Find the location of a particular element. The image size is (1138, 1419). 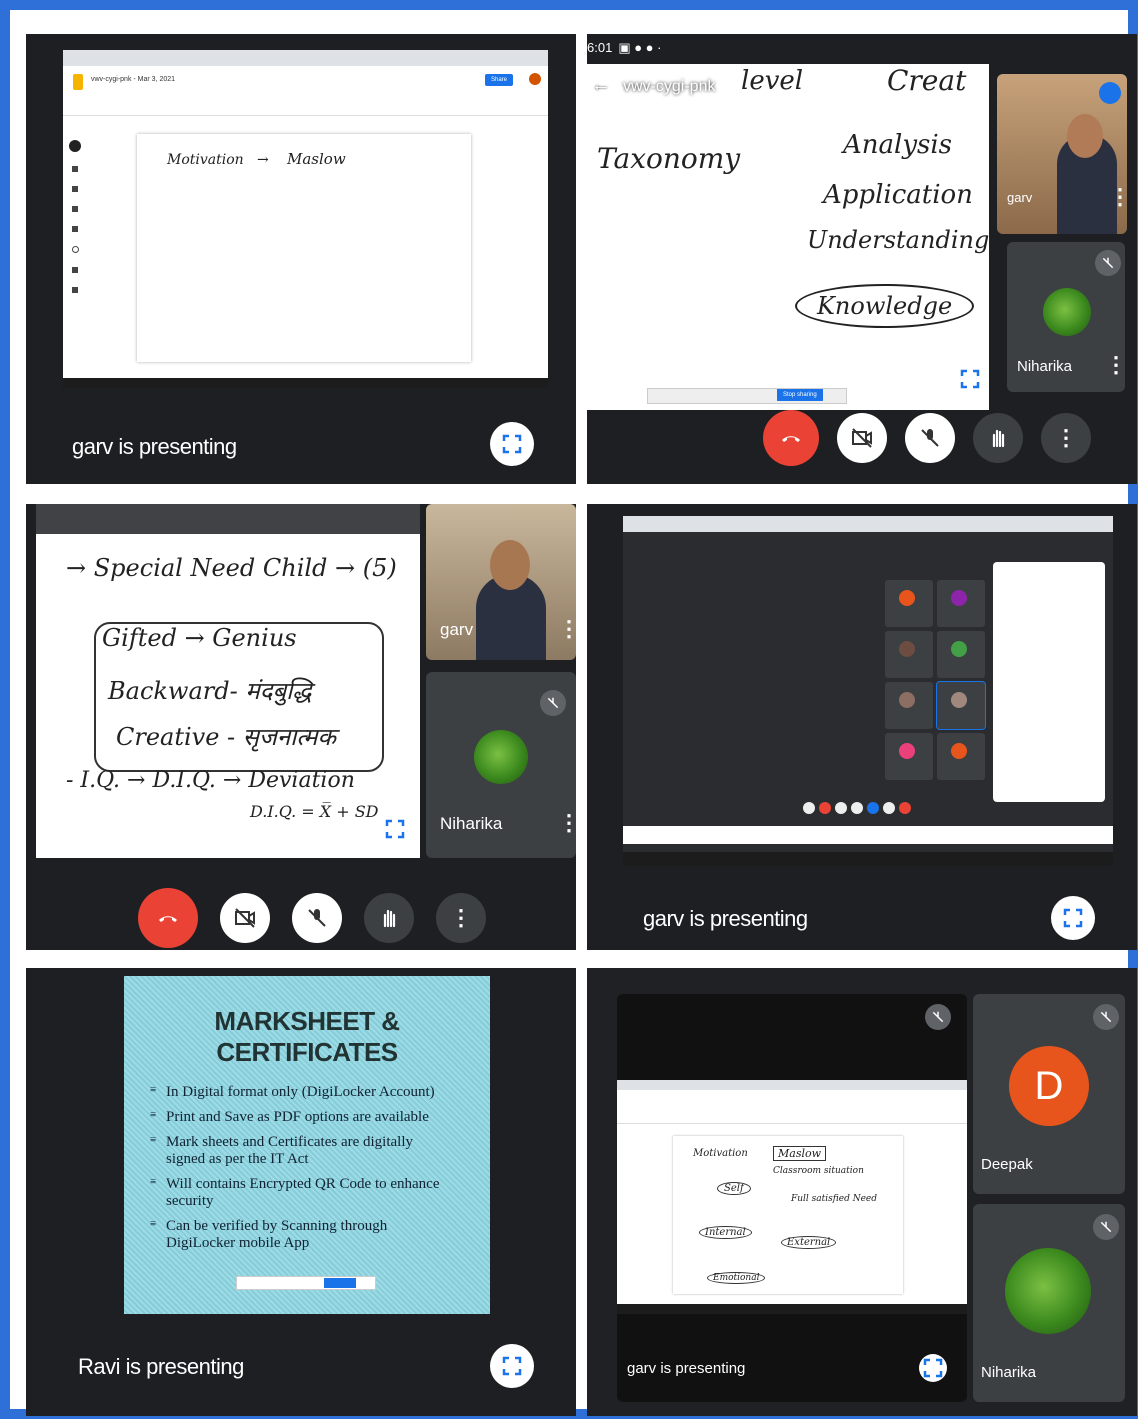

share-button: Share is located at coordinates (499, 80).